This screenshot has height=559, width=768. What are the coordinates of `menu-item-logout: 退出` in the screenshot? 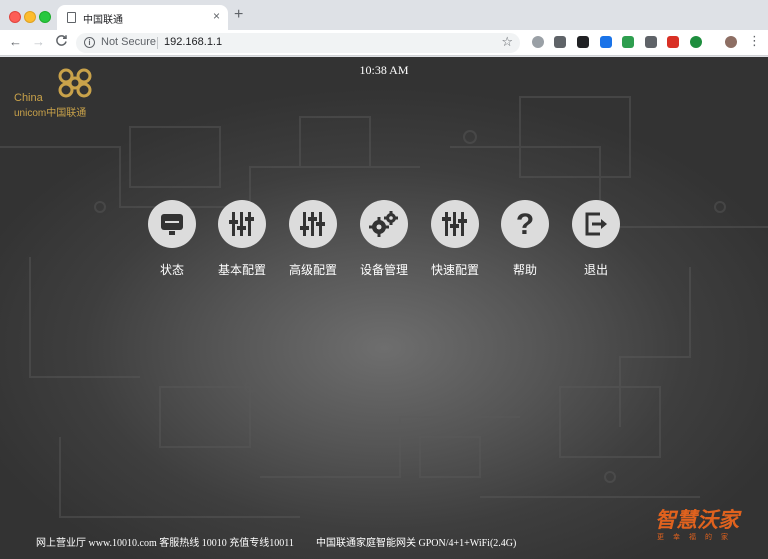 It's located at (596, 239).